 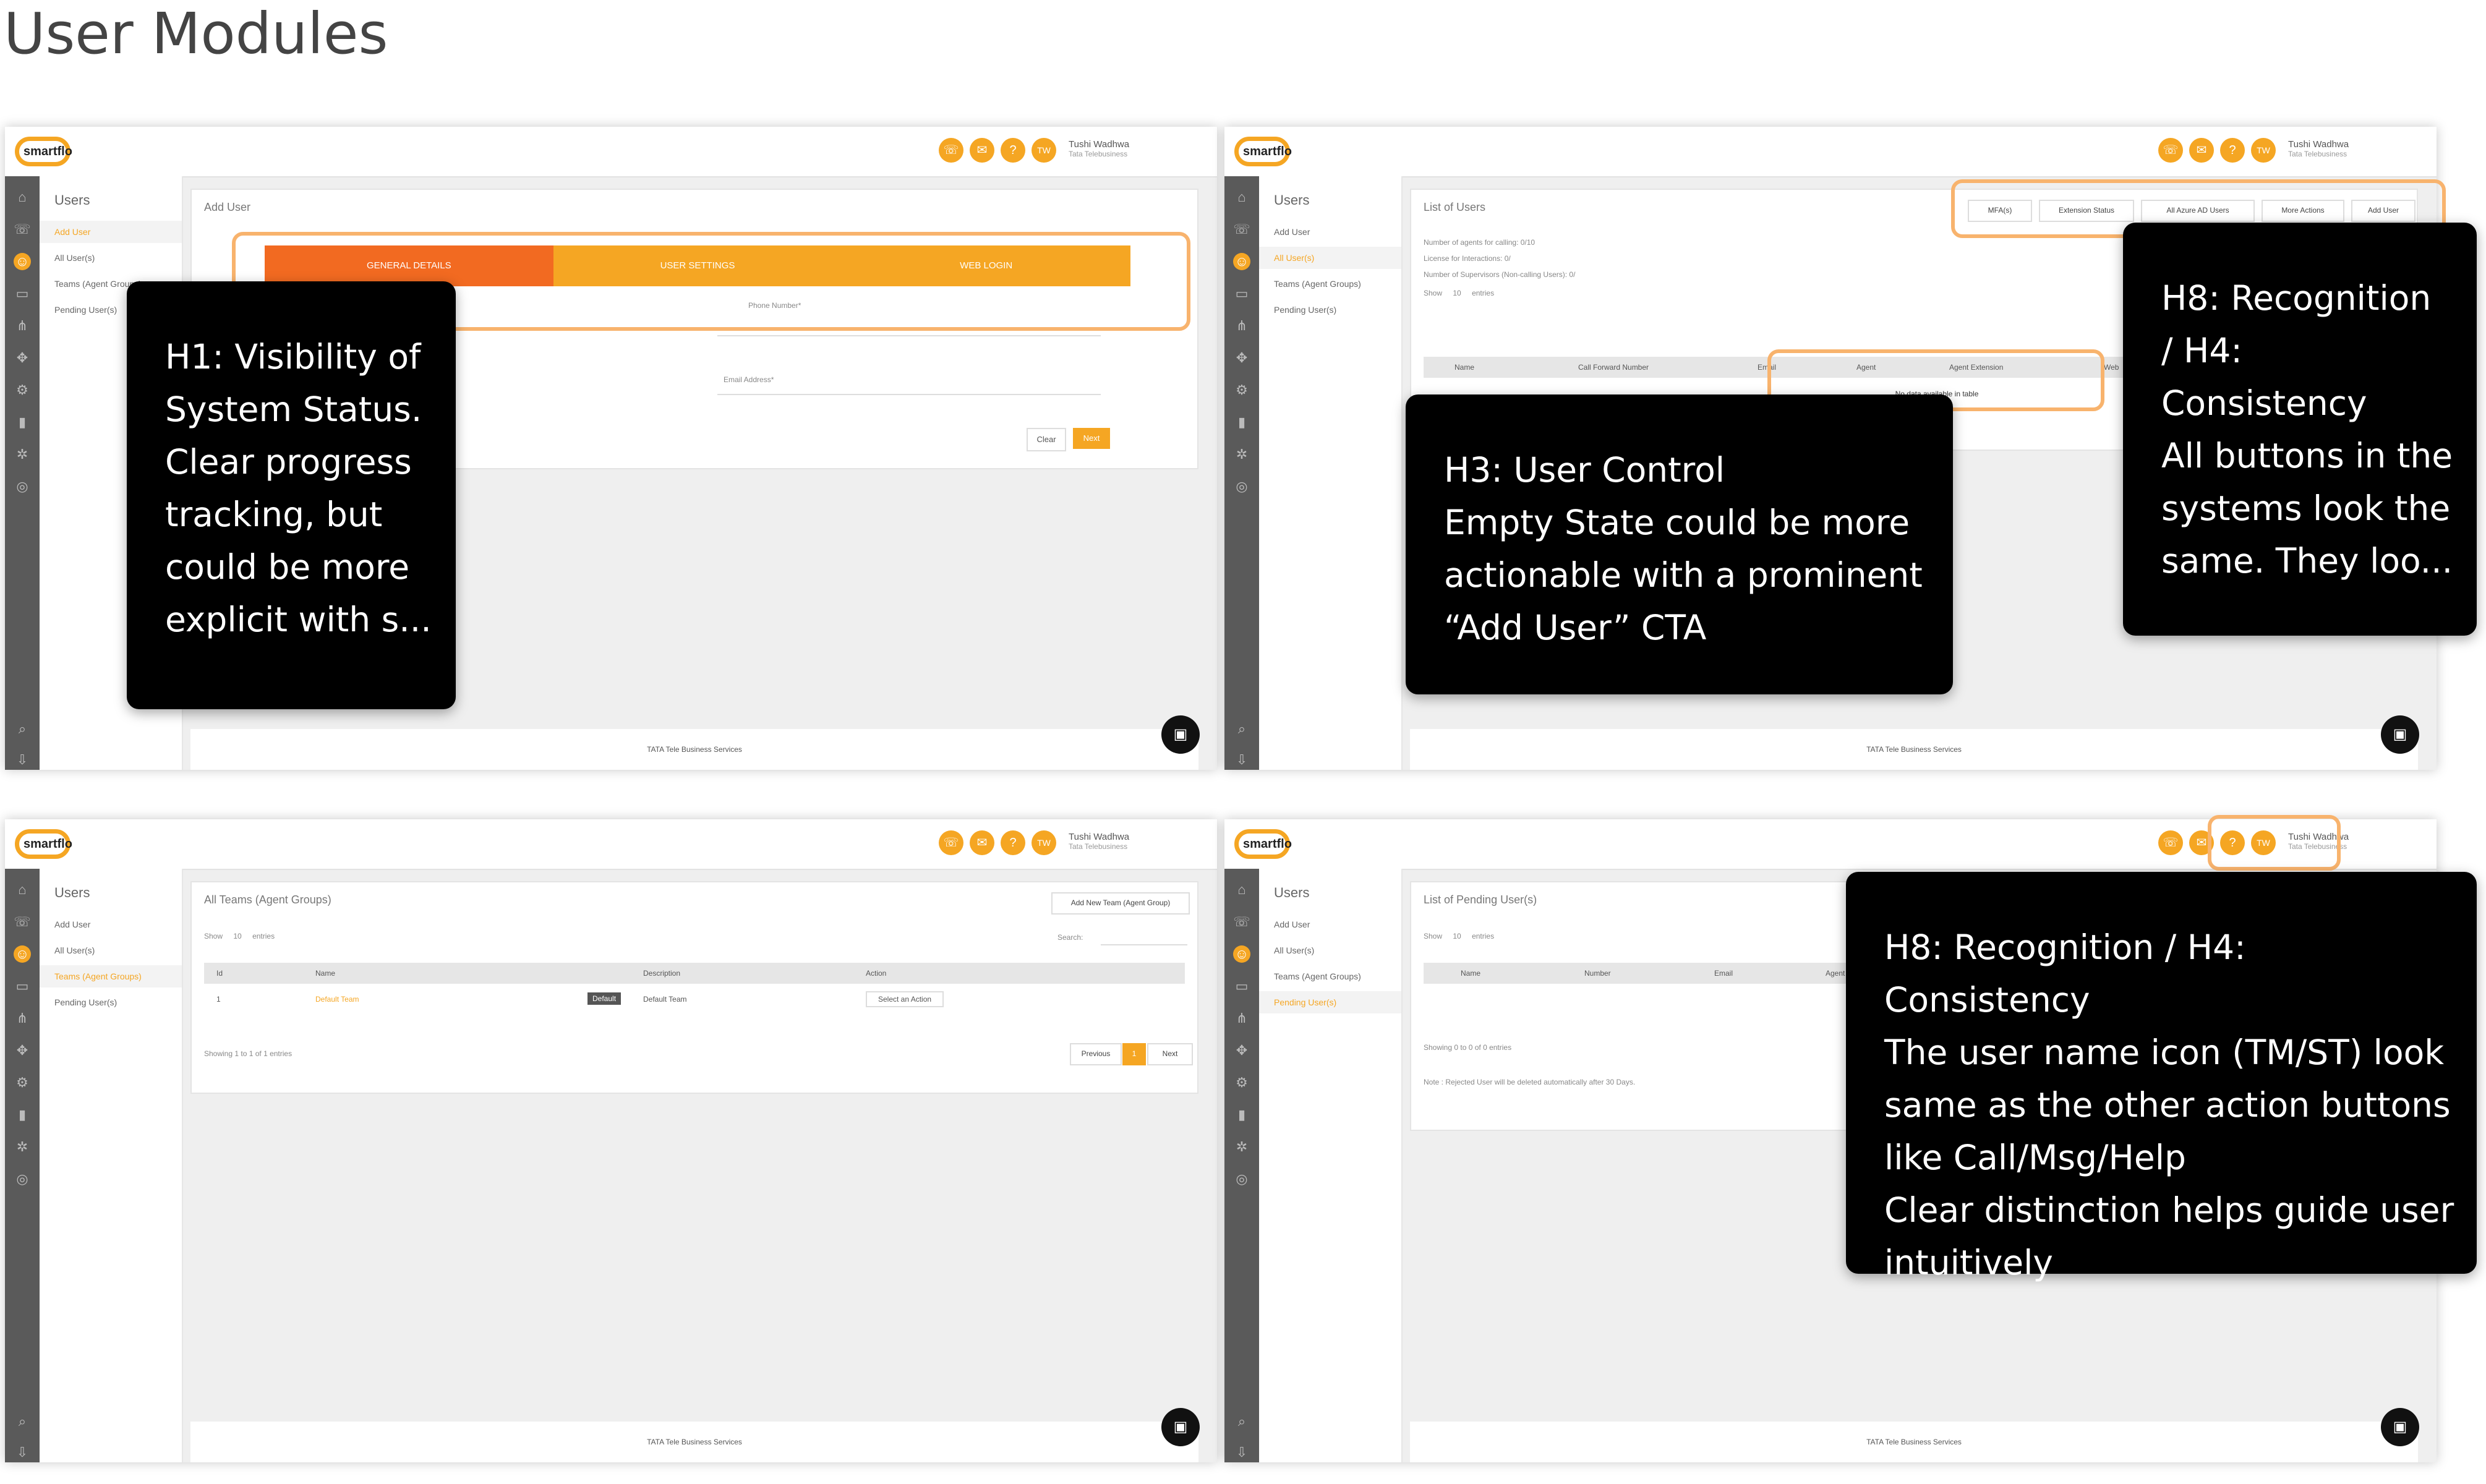 I want to click on phone-number-field, so click(x=909, y=335).